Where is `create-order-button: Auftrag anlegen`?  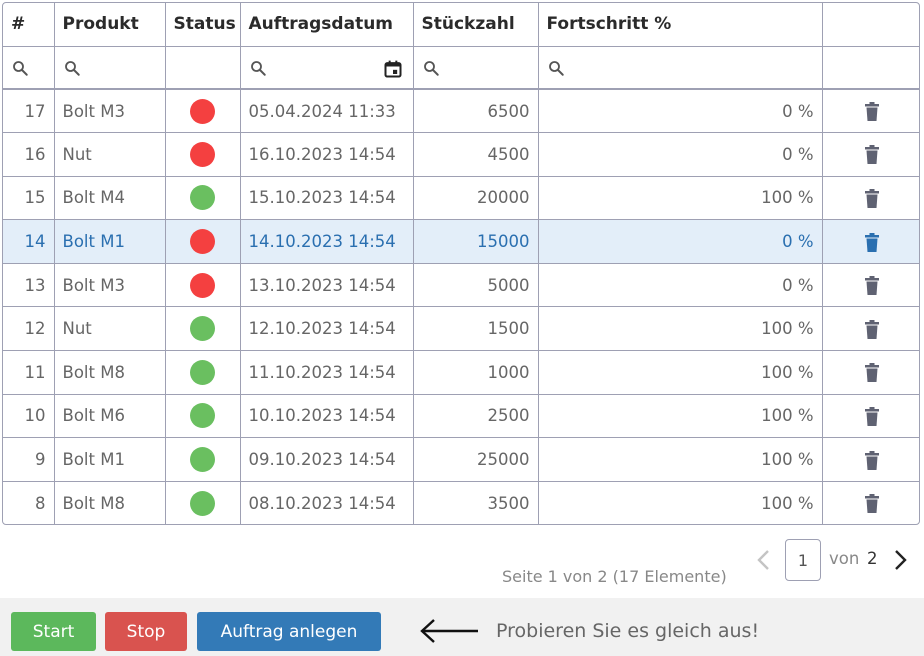 create-order-button: Auftrag anlegen is located at coordinates (289, 631).